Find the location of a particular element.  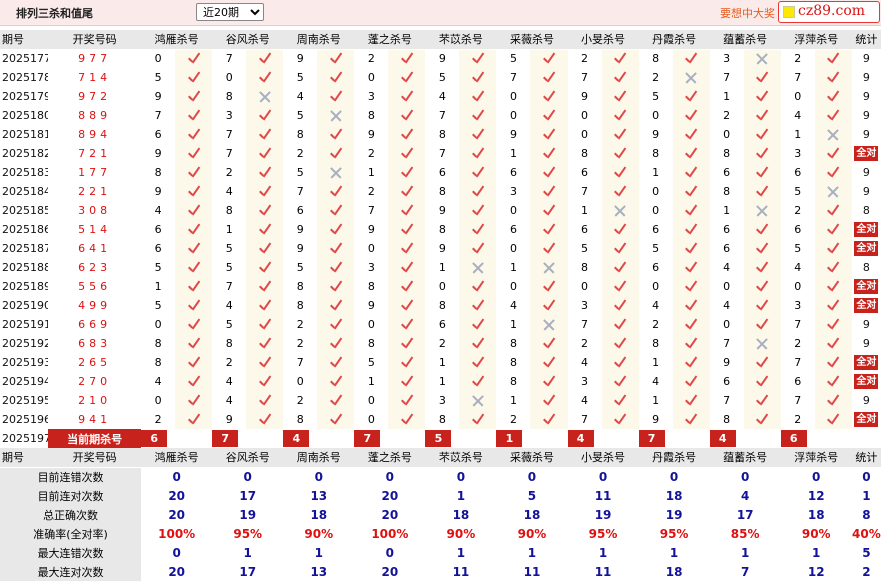

draw-cell: 177 is located at coordinates (95, 172).